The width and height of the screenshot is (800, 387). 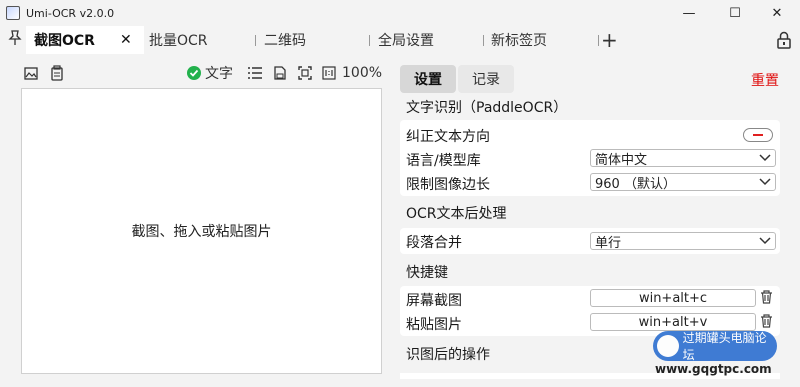 I want to click on reset-button: 重置, so click(x=765, y=80).